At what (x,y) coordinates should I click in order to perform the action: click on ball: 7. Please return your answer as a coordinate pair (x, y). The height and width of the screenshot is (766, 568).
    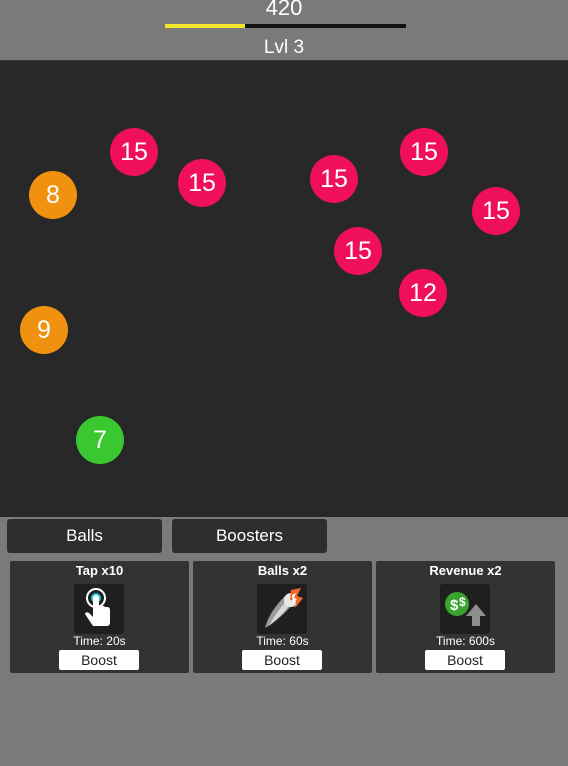
    Looking at the image, I should click on (100, 440).